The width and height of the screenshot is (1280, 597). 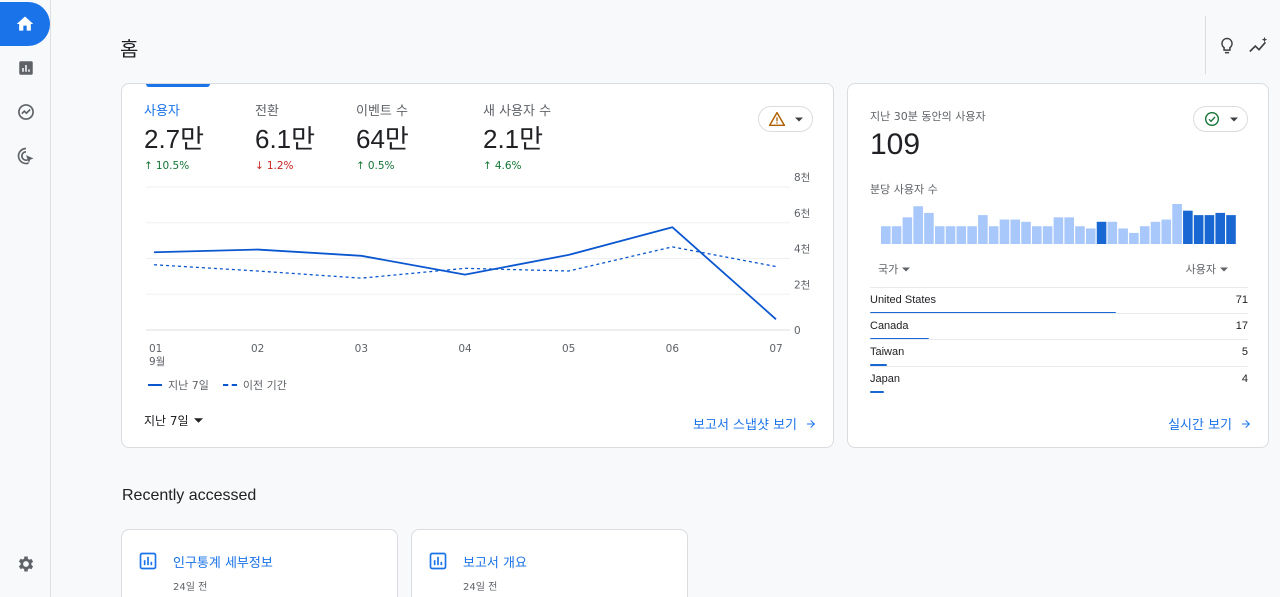 I want to click on table-row: Canada 17, so click(x=1059, y=326).